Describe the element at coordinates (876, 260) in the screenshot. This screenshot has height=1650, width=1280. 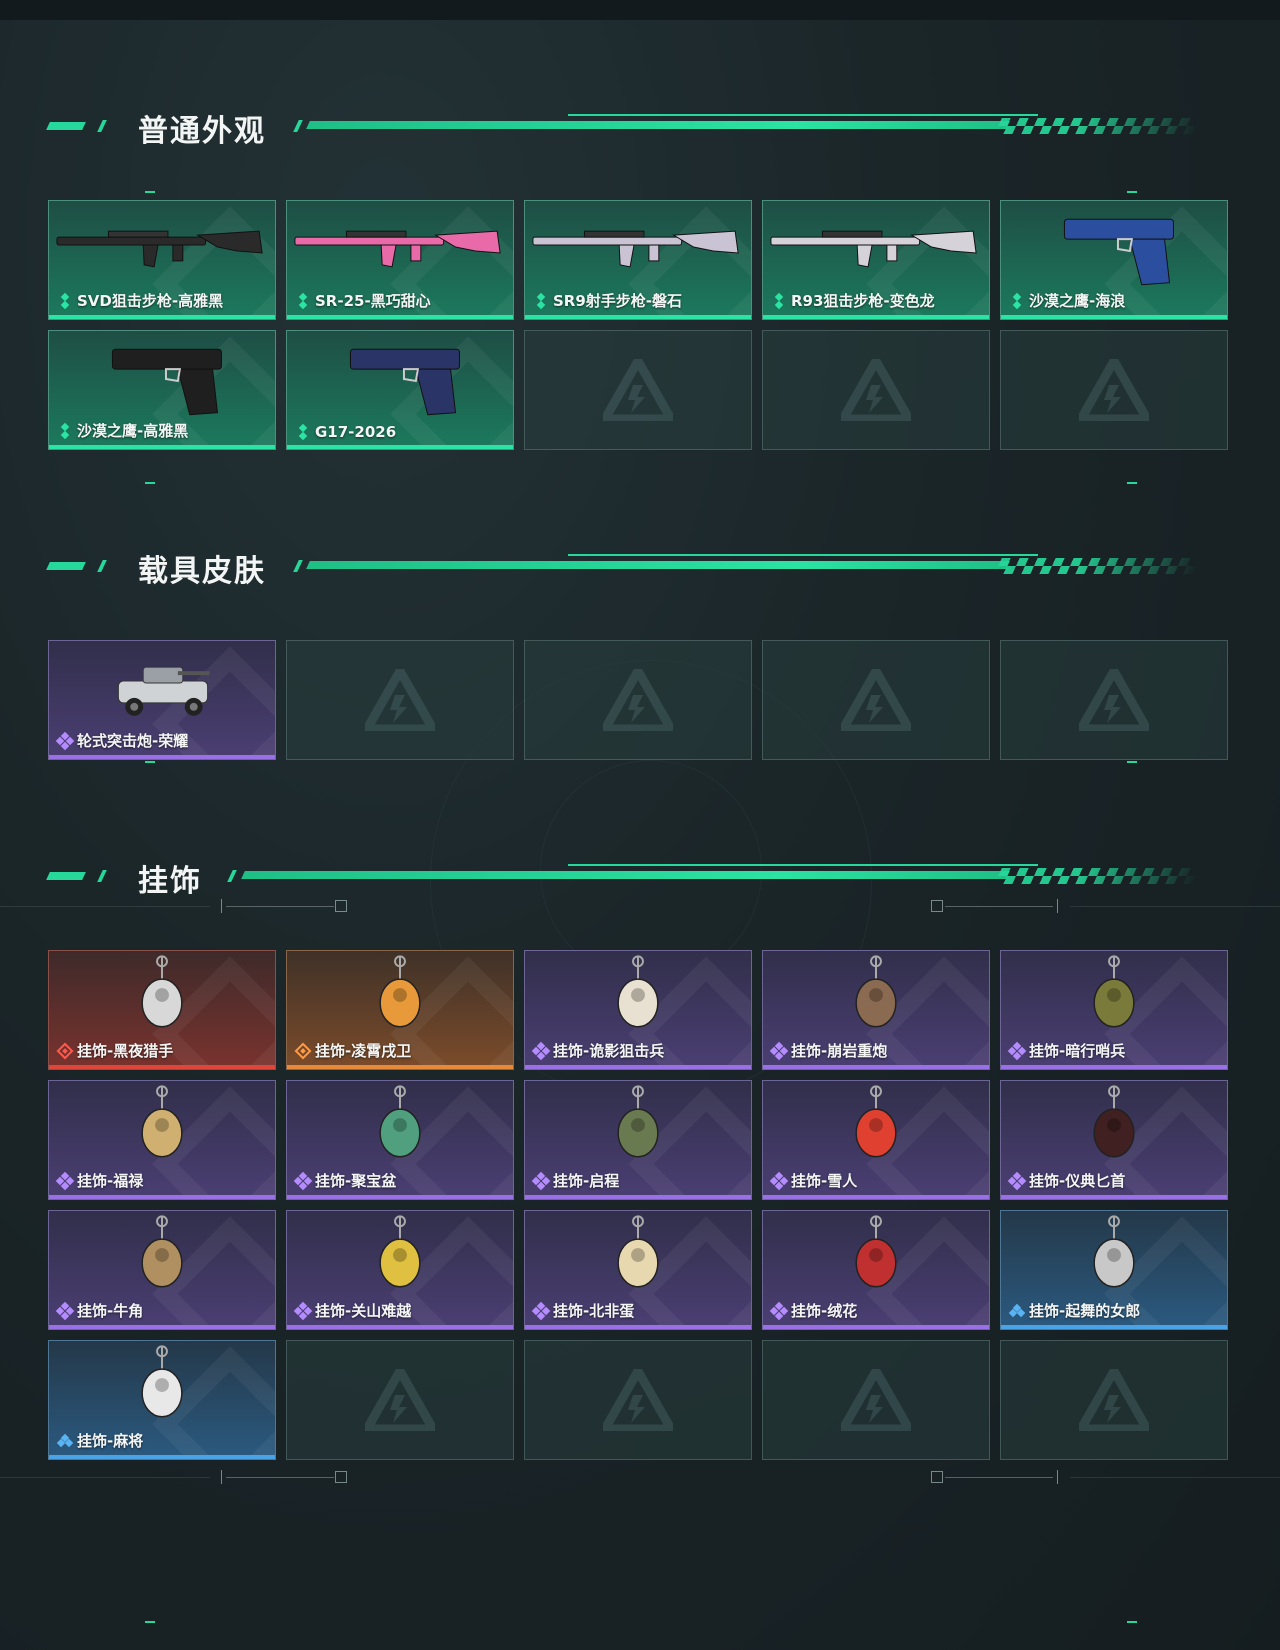
I see `item-card: R93狙击步枪-变色龙` at that location.